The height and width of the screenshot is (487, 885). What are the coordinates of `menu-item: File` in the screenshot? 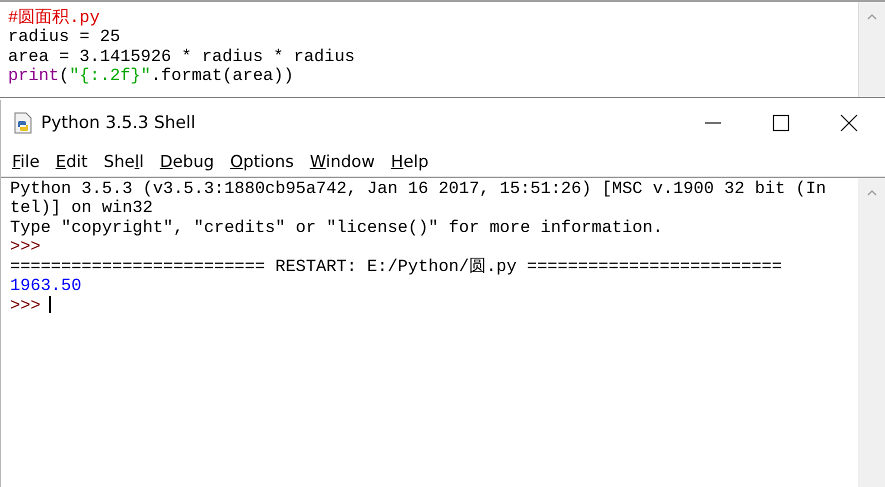 It's located at (26, 161).